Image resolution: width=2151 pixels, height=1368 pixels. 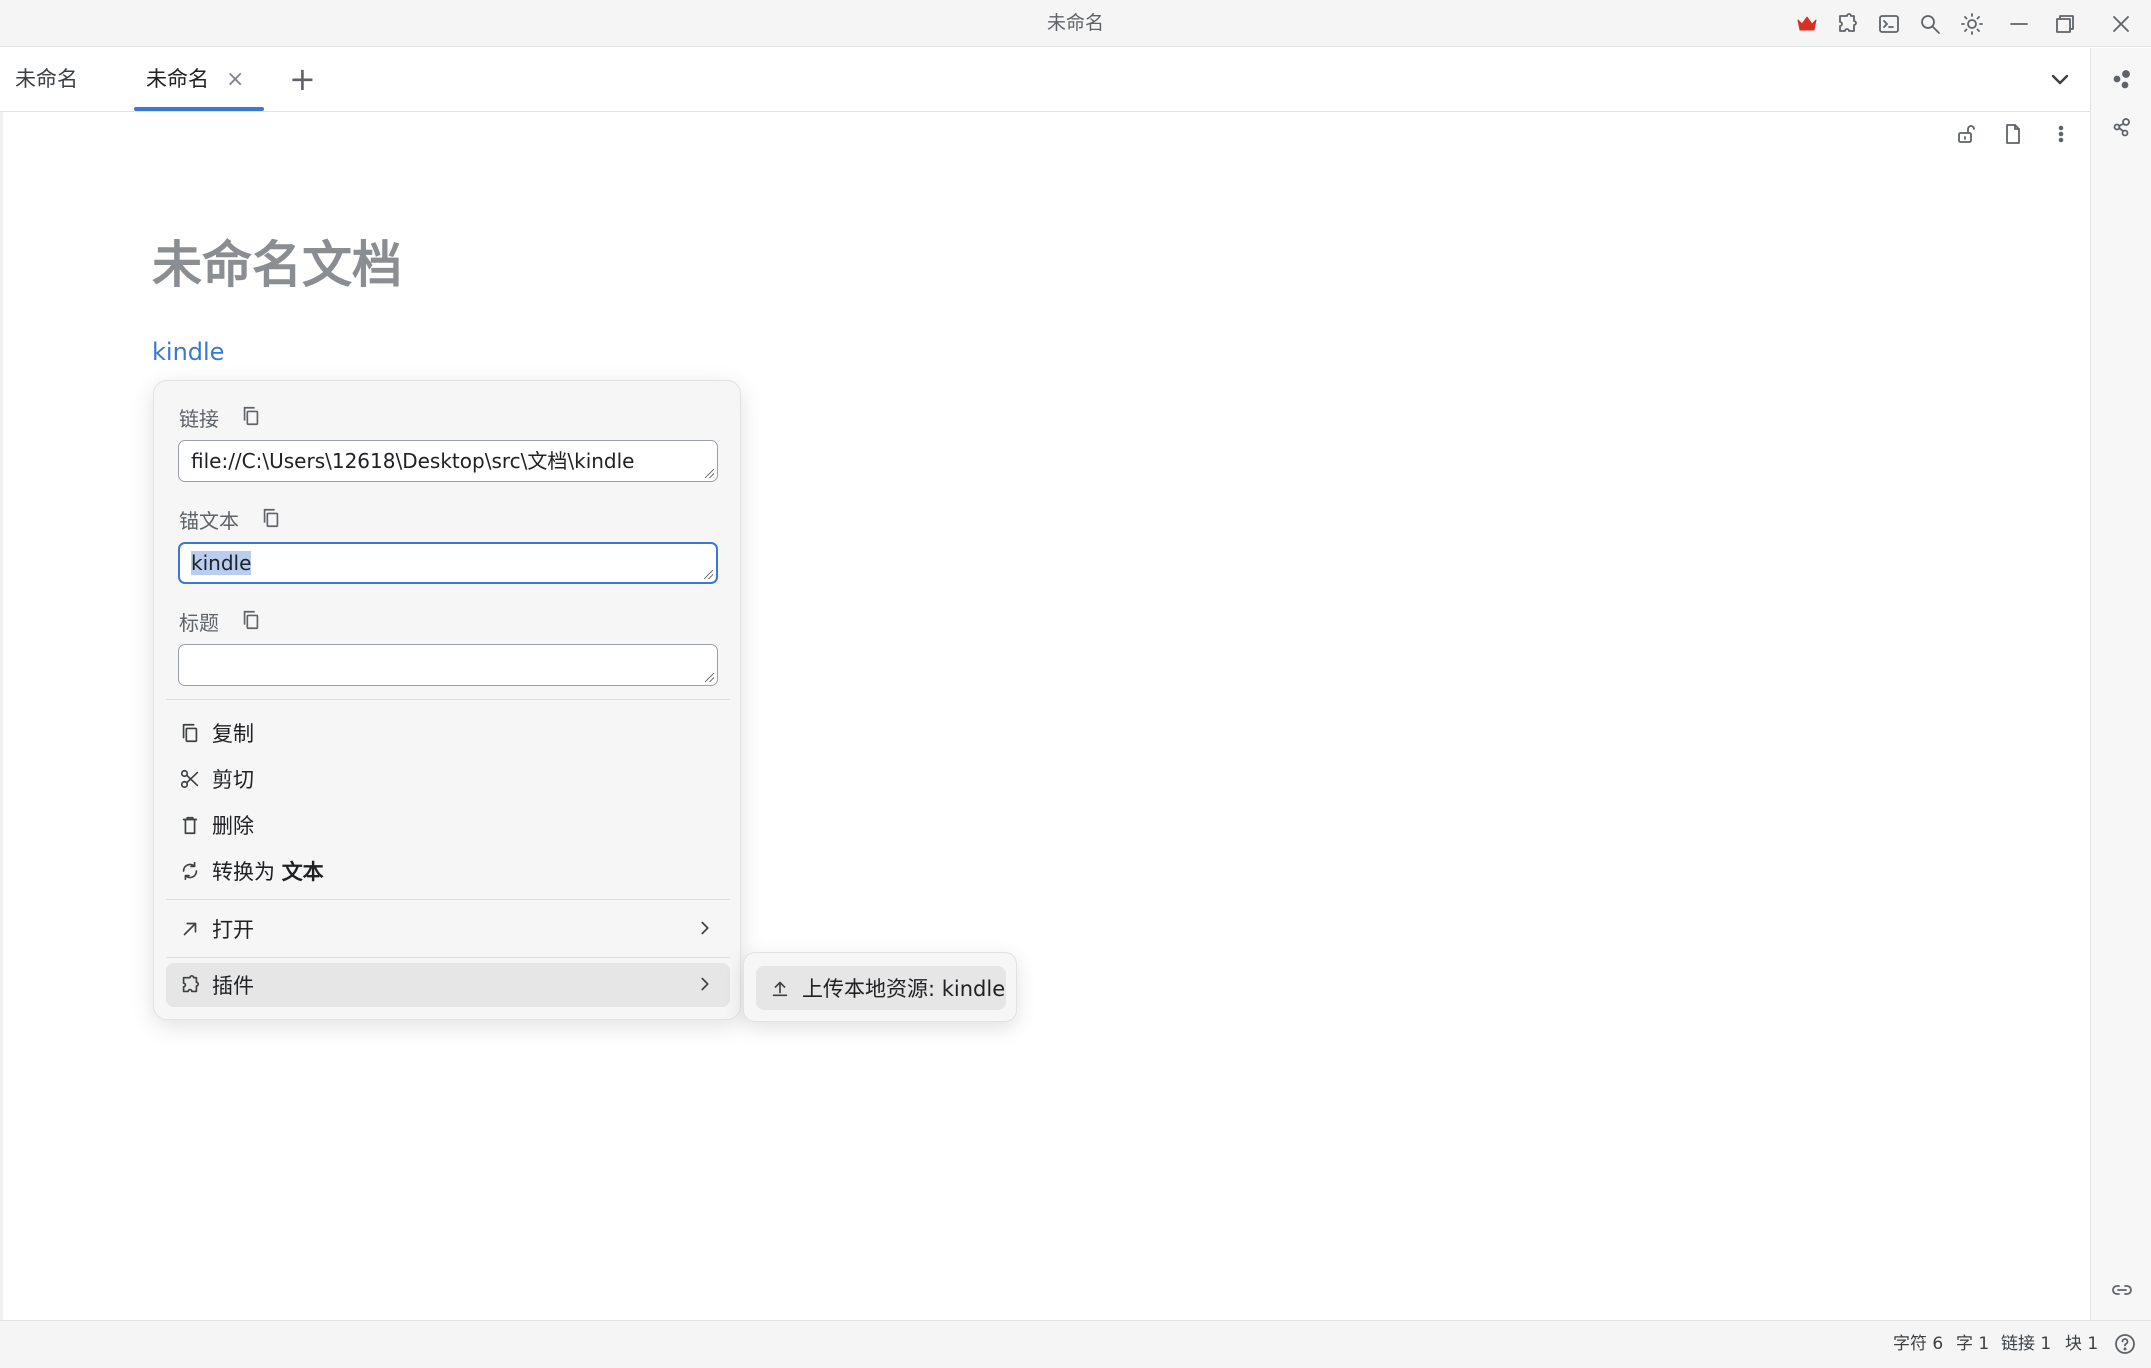 What do you see at coordinates (904, 989) in the screenshot?
I see `menu-item-label: 上传本地资源: kindle` at bounding box center [904, 989].